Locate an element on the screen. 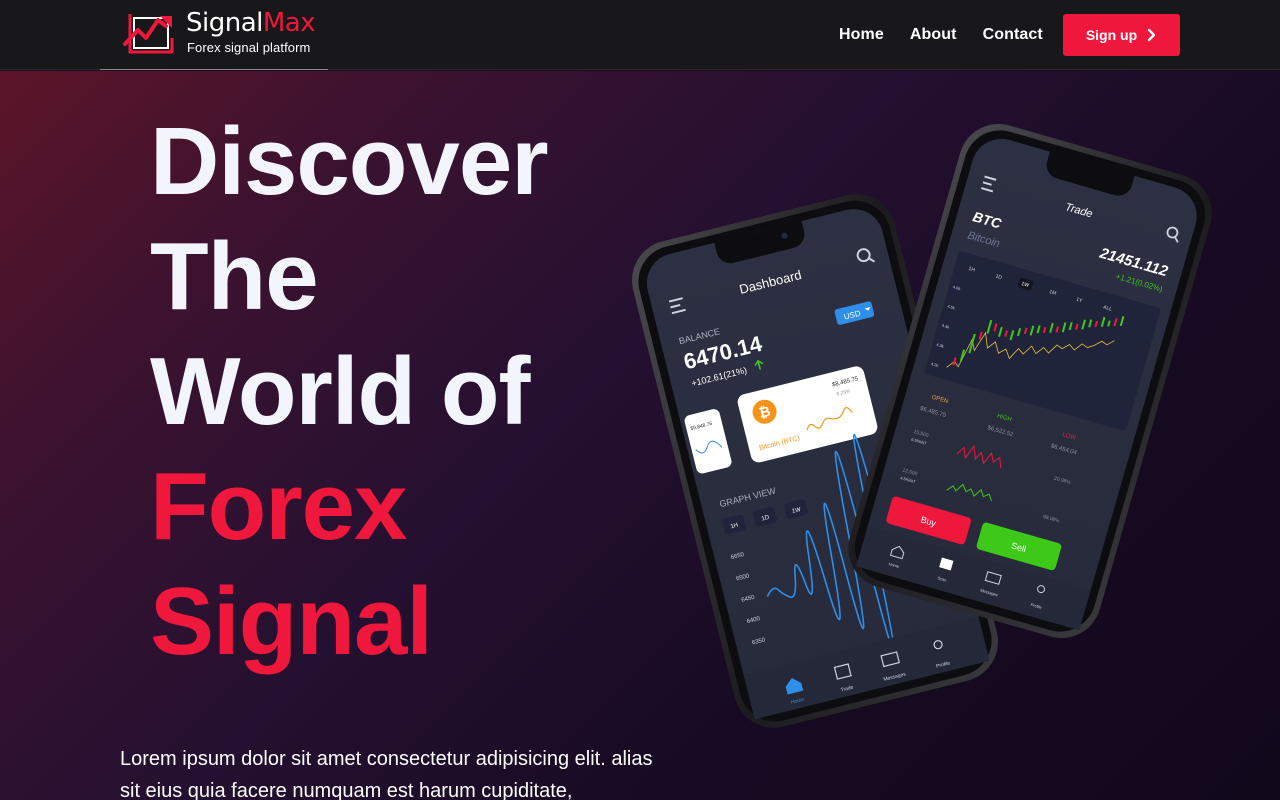 Image resolution: width=1280 pixels, height=800 pixels. brand-logo-link: SignalMax Forex signal platform is located at coordinates (214, 35).